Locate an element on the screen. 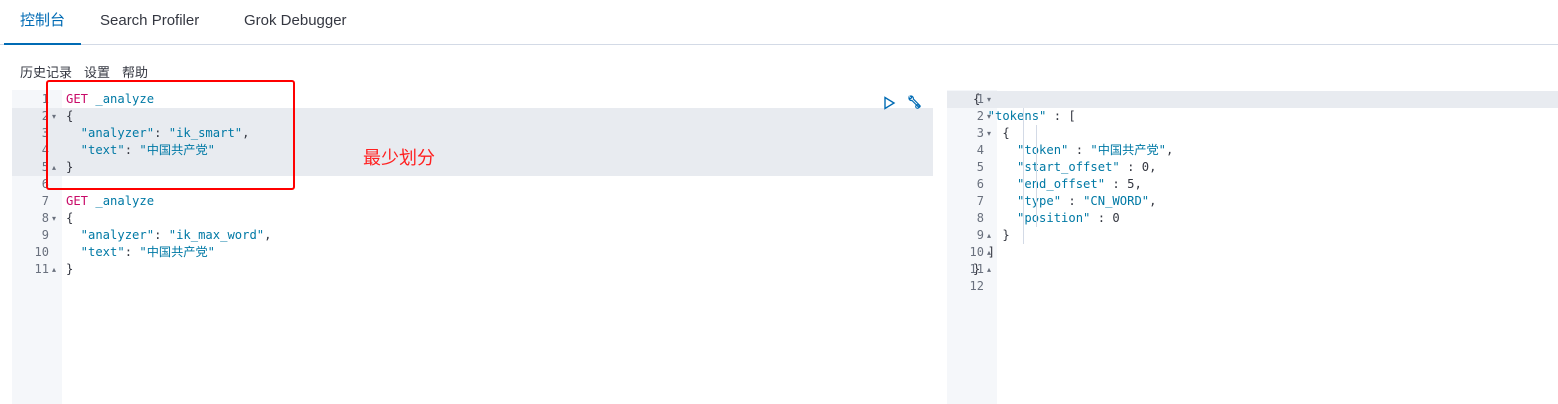 Image resolution: width=1558 pixels, height=404 pixels. settings-link: 设置 is located at coordinates (97, 71).